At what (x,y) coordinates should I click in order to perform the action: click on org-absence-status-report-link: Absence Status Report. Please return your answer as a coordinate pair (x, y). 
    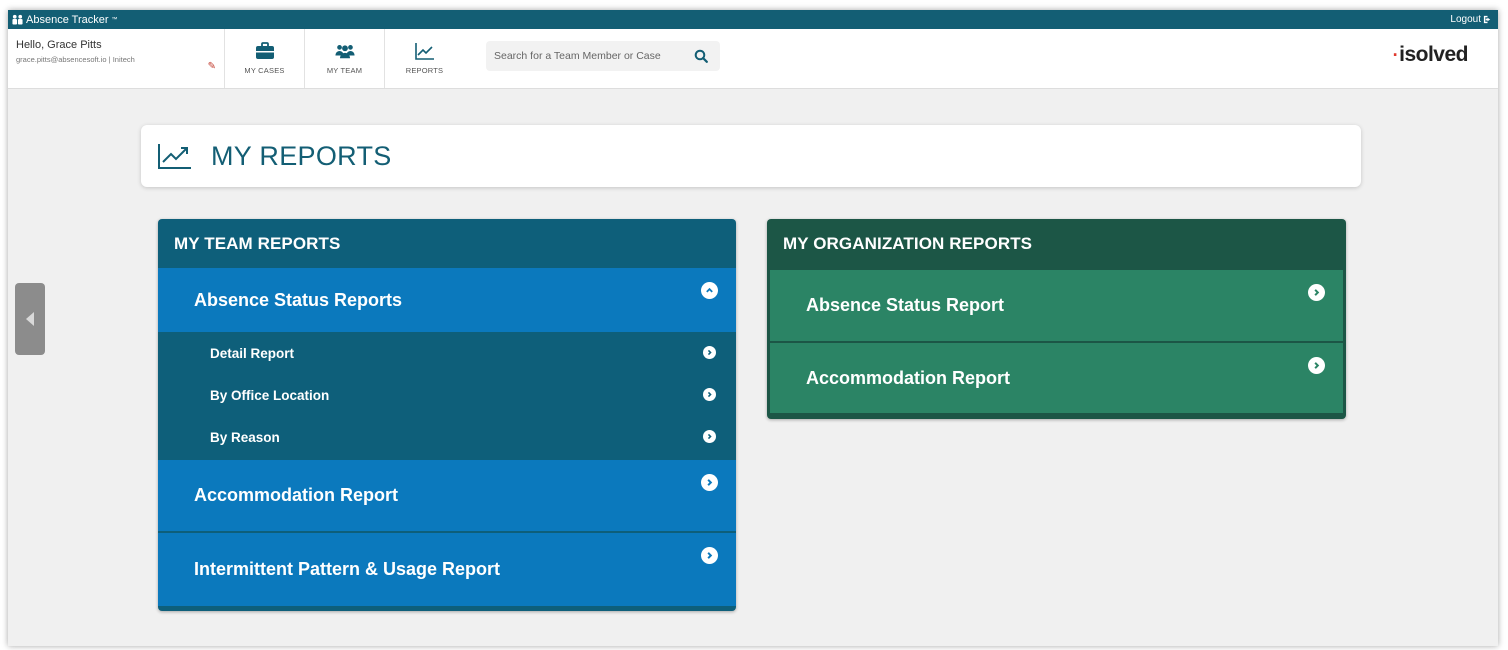
    Looking at the image, I should click on (1056, 304).